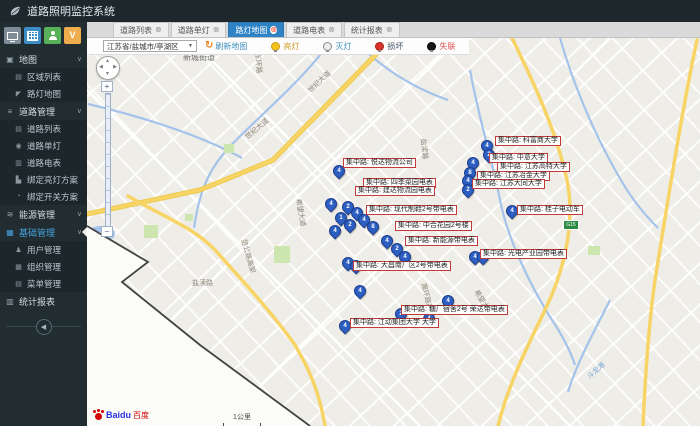  I want to click on tab-道路单灯: 道路单灯 ⊗, so click(198, 29).